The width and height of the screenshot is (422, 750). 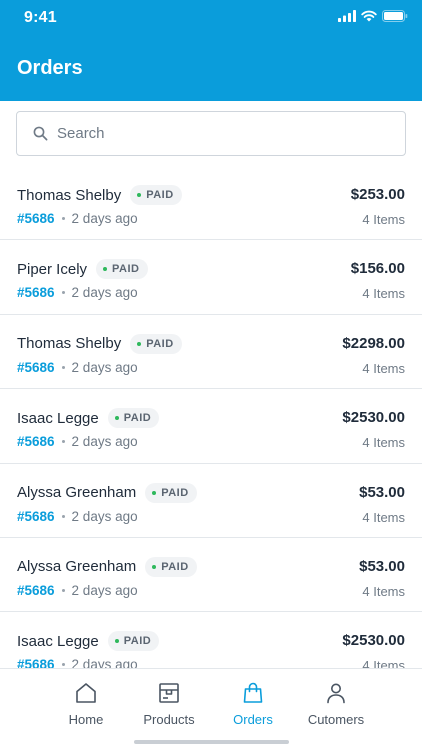 I want to click on tab-home-label: Home, so click(x=86, y=719).